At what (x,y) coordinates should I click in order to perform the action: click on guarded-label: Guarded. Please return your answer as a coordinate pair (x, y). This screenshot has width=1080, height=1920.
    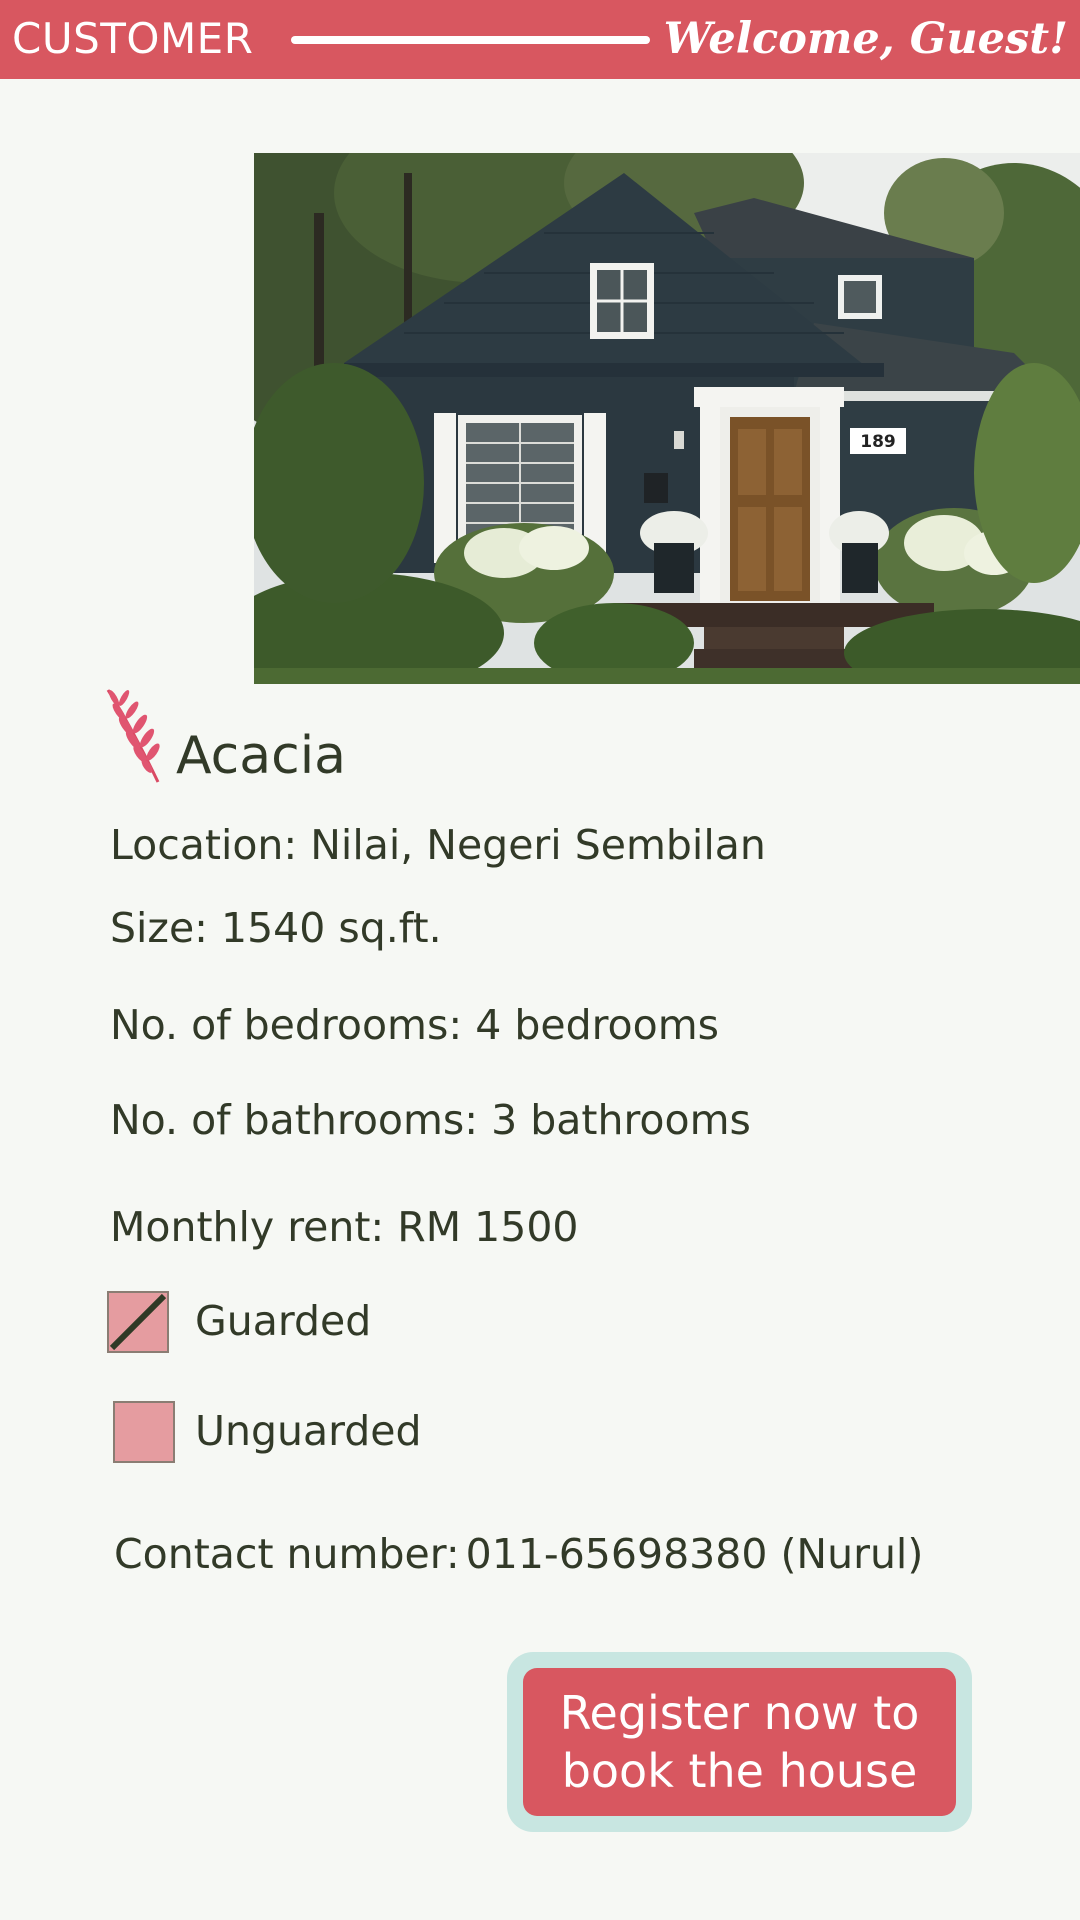
    Looking at the image, I should click on (283, 1321).